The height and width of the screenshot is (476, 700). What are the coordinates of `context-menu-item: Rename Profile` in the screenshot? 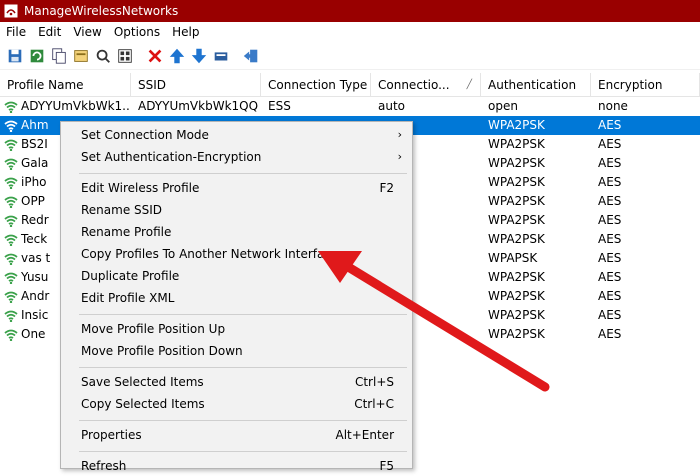 It's located at (236, 232).